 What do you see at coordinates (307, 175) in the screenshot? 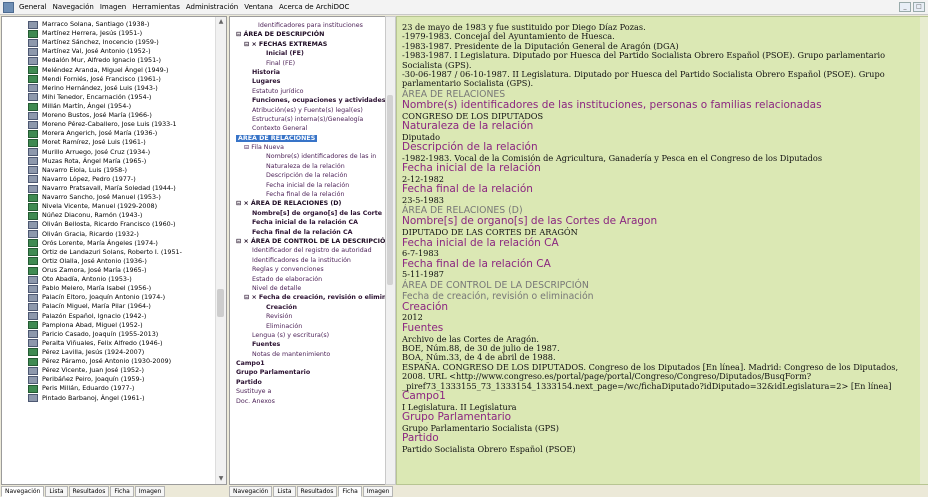
I see `tree-item: Descripción de la relación` at bounding box center [307, 175].